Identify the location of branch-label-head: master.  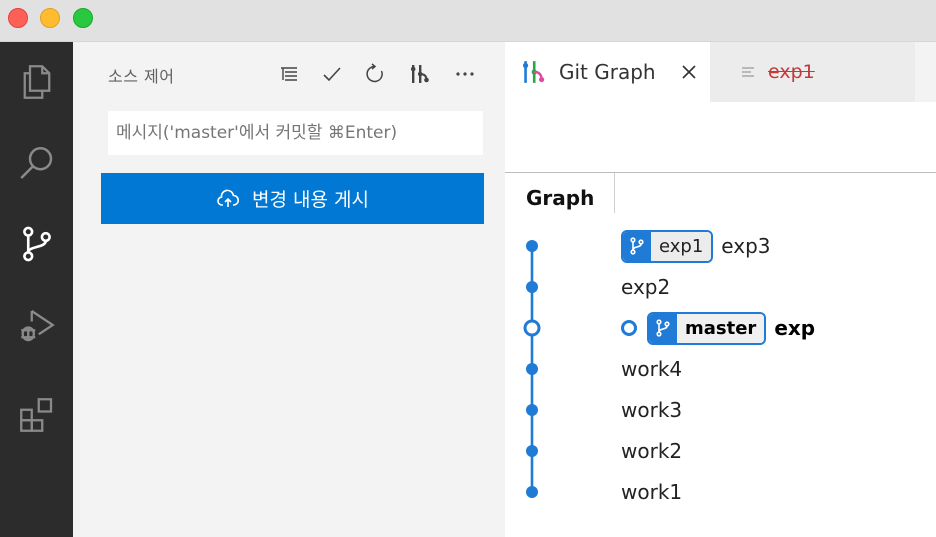
(707, 328).